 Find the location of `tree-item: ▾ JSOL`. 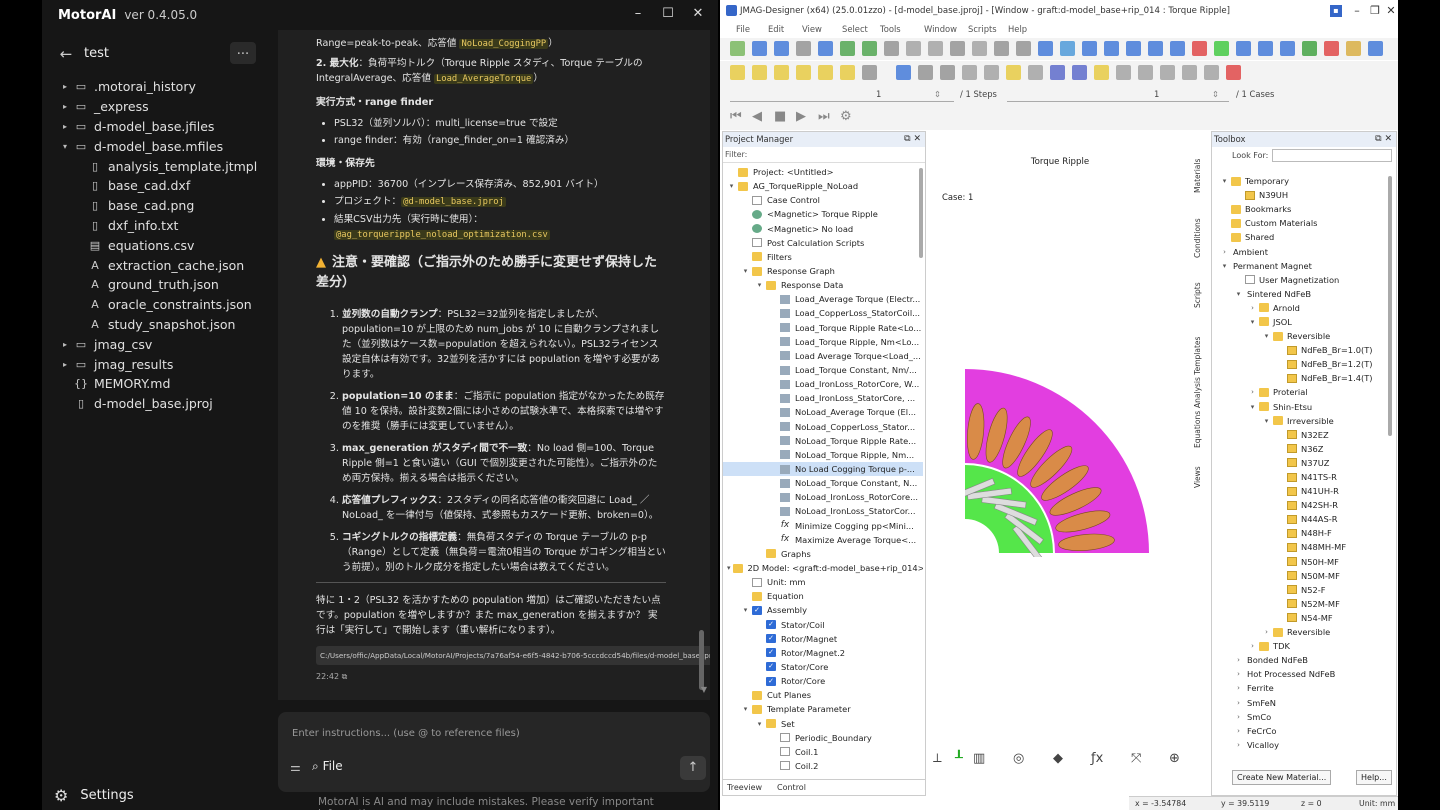

tree-item: ▾ JSOL is located at coordinates (1303, 322).